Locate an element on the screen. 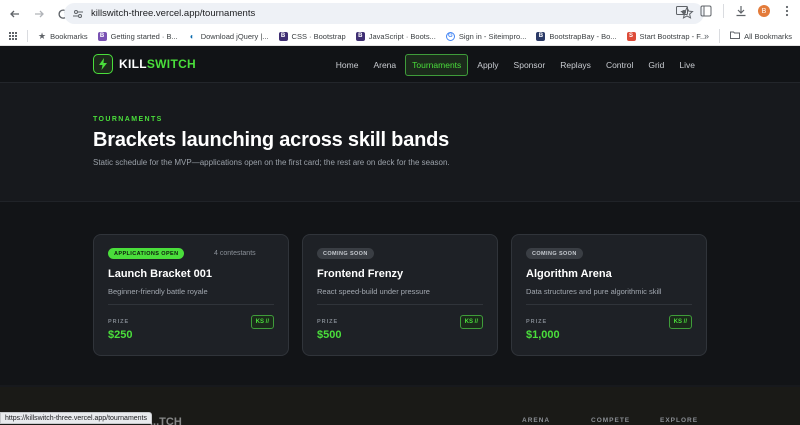 Image resolution: width=800 pixels, height=425 pixels. bootstrapbay-icon: B is located at coordinates (541, 36).